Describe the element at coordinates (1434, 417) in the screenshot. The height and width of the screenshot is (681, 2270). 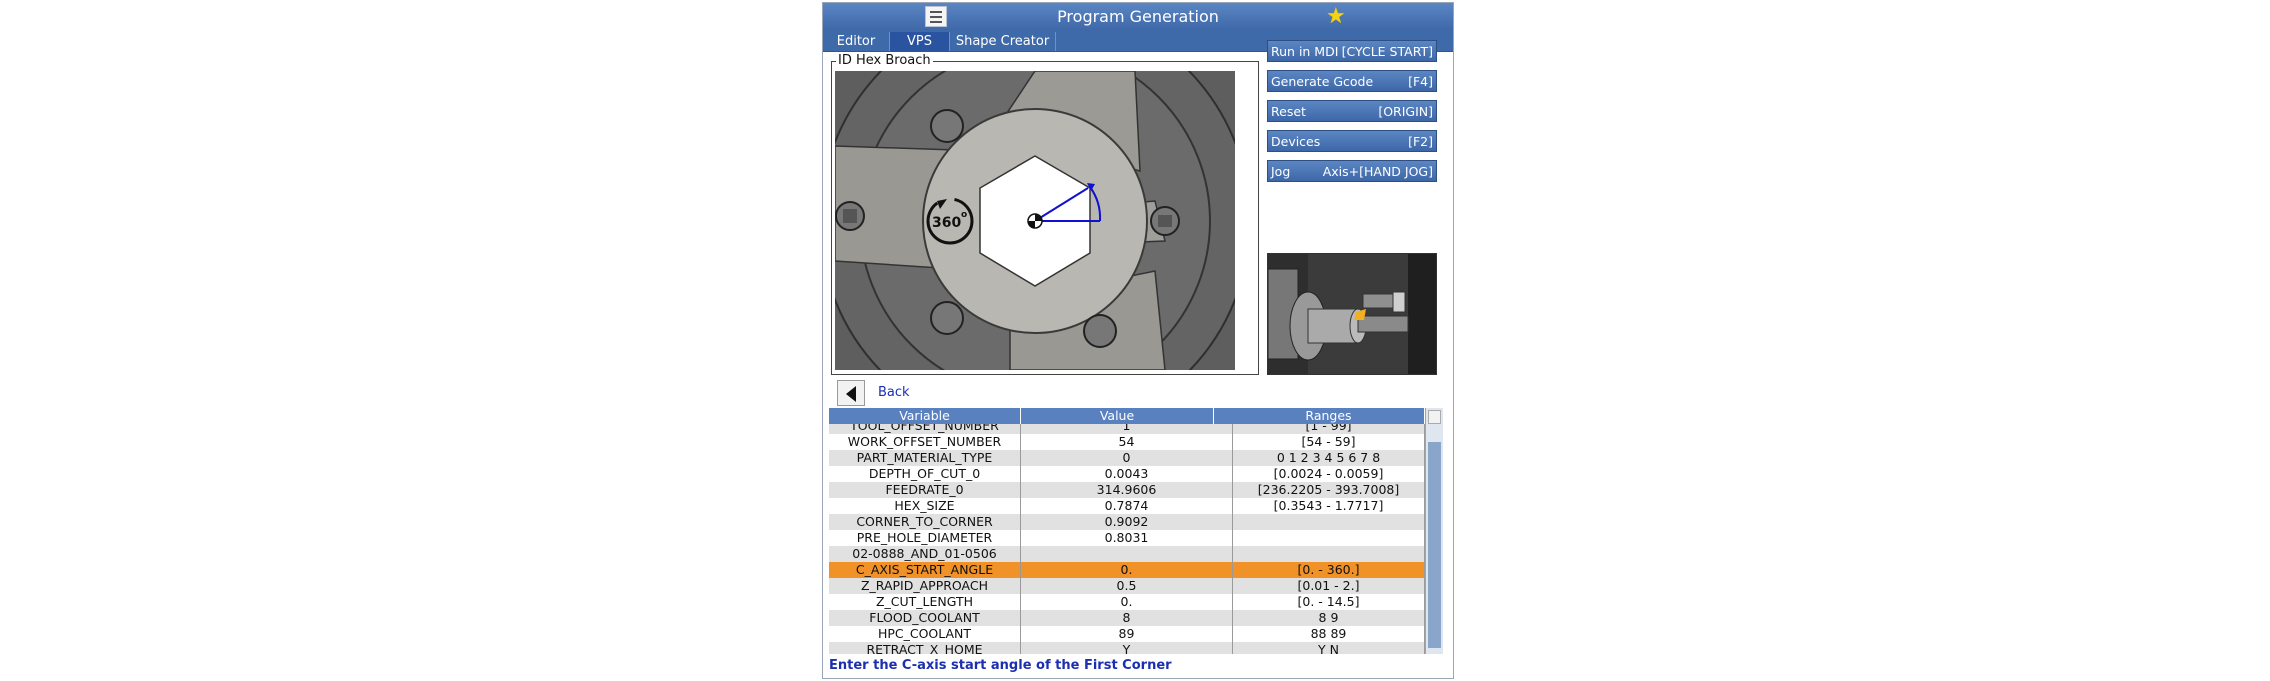
I see `scroll-up-button` at that location.